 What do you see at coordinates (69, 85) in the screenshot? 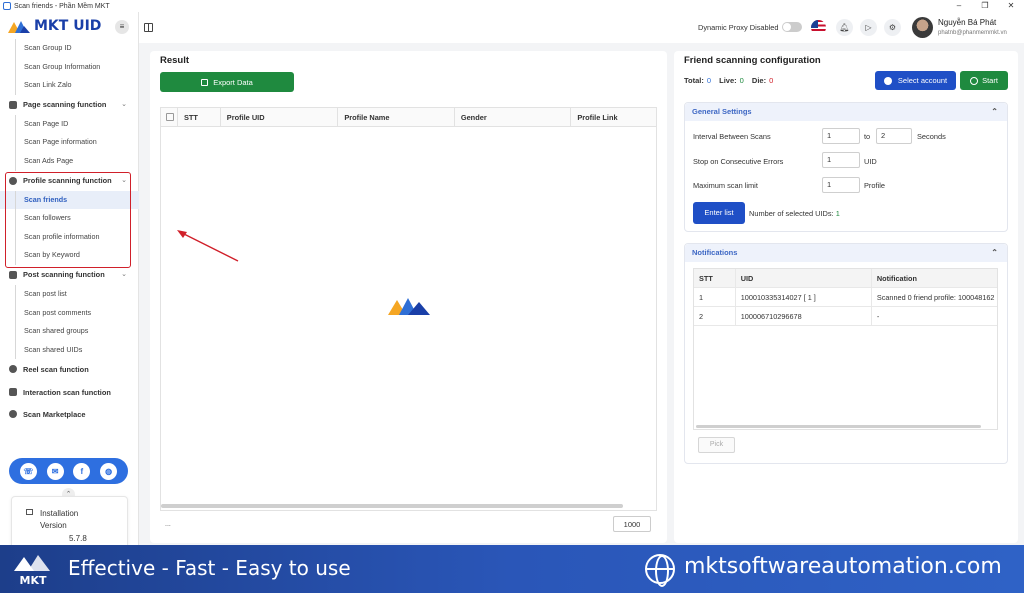
I see `sidebar-item-scan-link-zalo: Scan Link Zalo` at bounding box center [69, 85].